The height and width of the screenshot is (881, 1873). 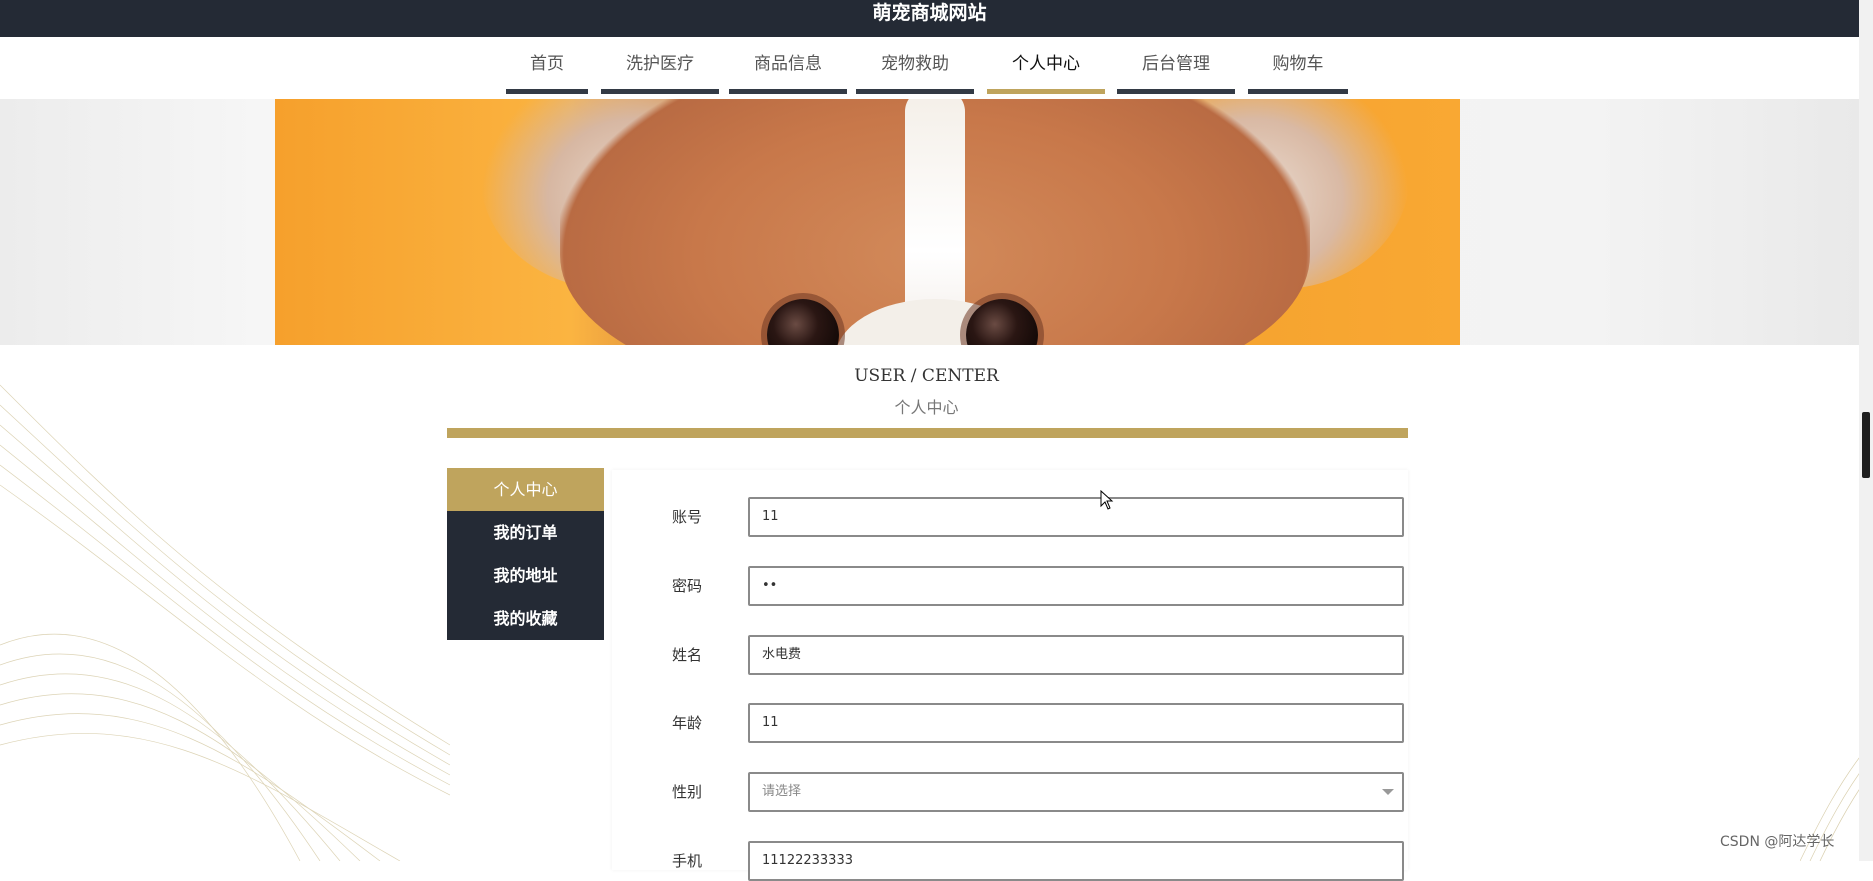 What do you see at coordinates (525, 575) in the screenshot?
I see `sidebar-item-my-addresses: 我的地址` at bounding box center [525, 575].